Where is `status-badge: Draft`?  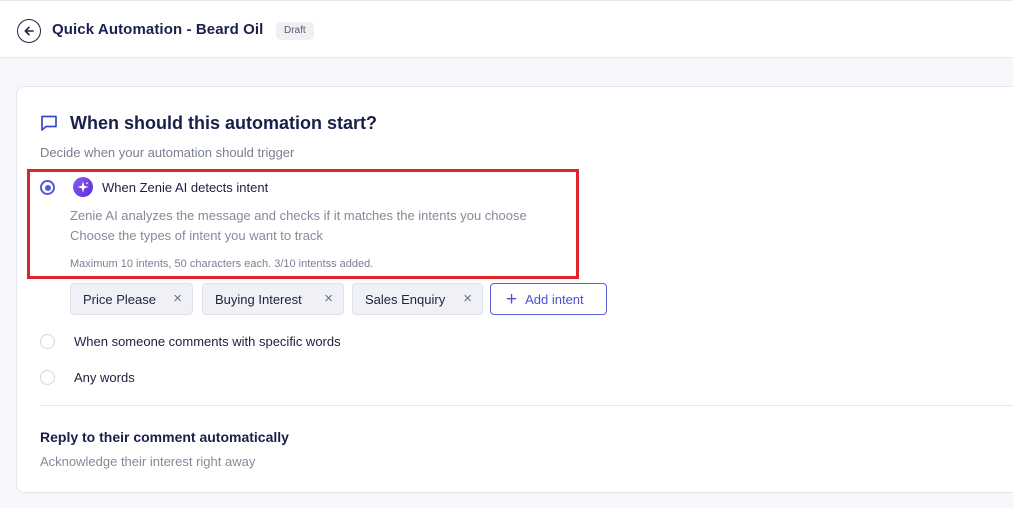 status-badge: Draft is located at coordinates (295, 31).